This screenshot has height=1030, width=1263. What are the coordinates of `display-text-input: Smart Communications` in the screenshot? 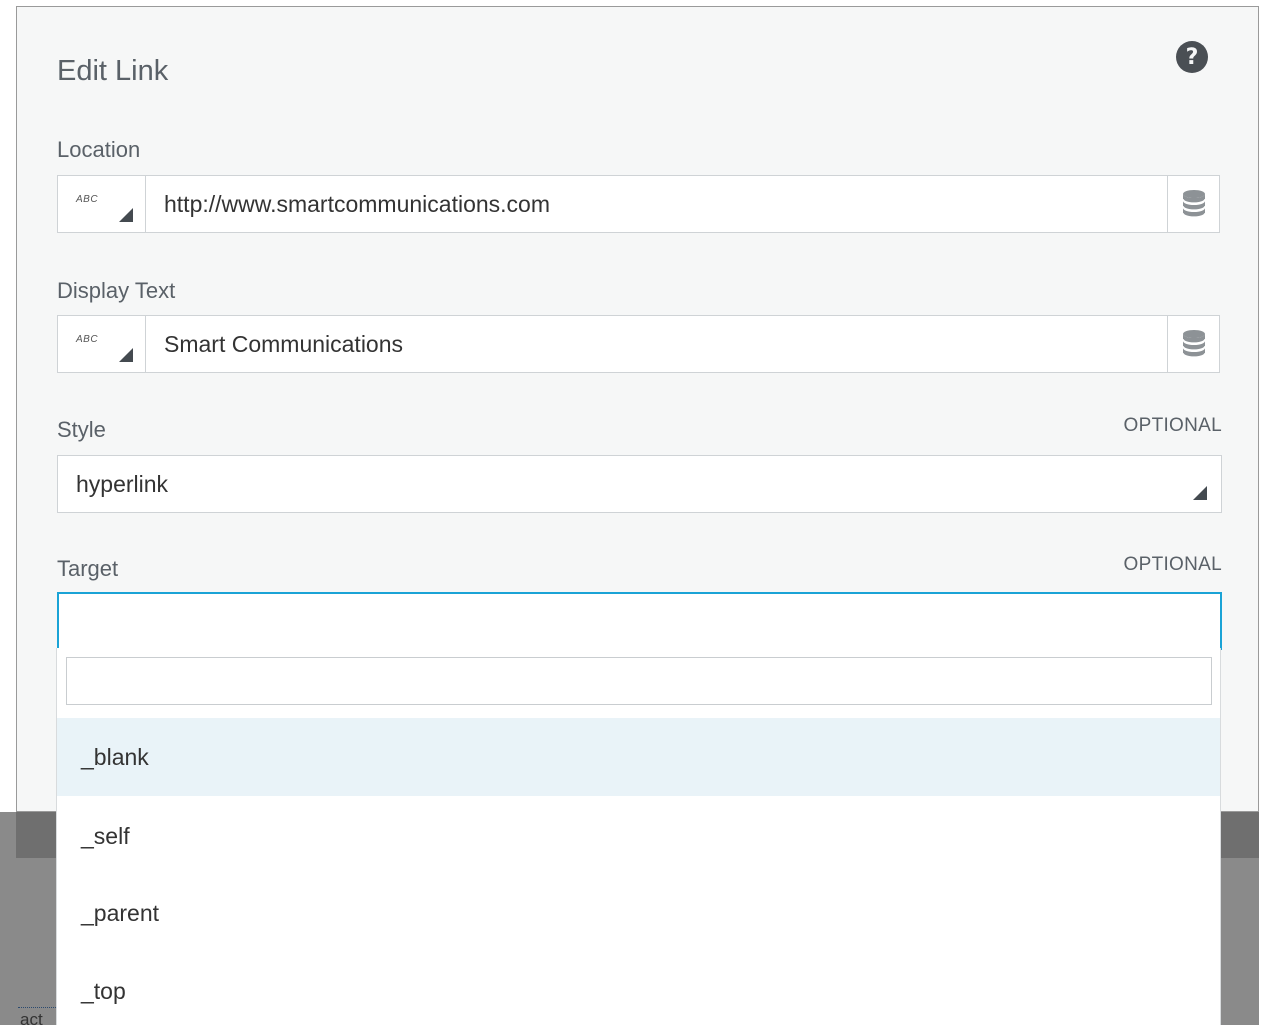 It's located at (656, 344).